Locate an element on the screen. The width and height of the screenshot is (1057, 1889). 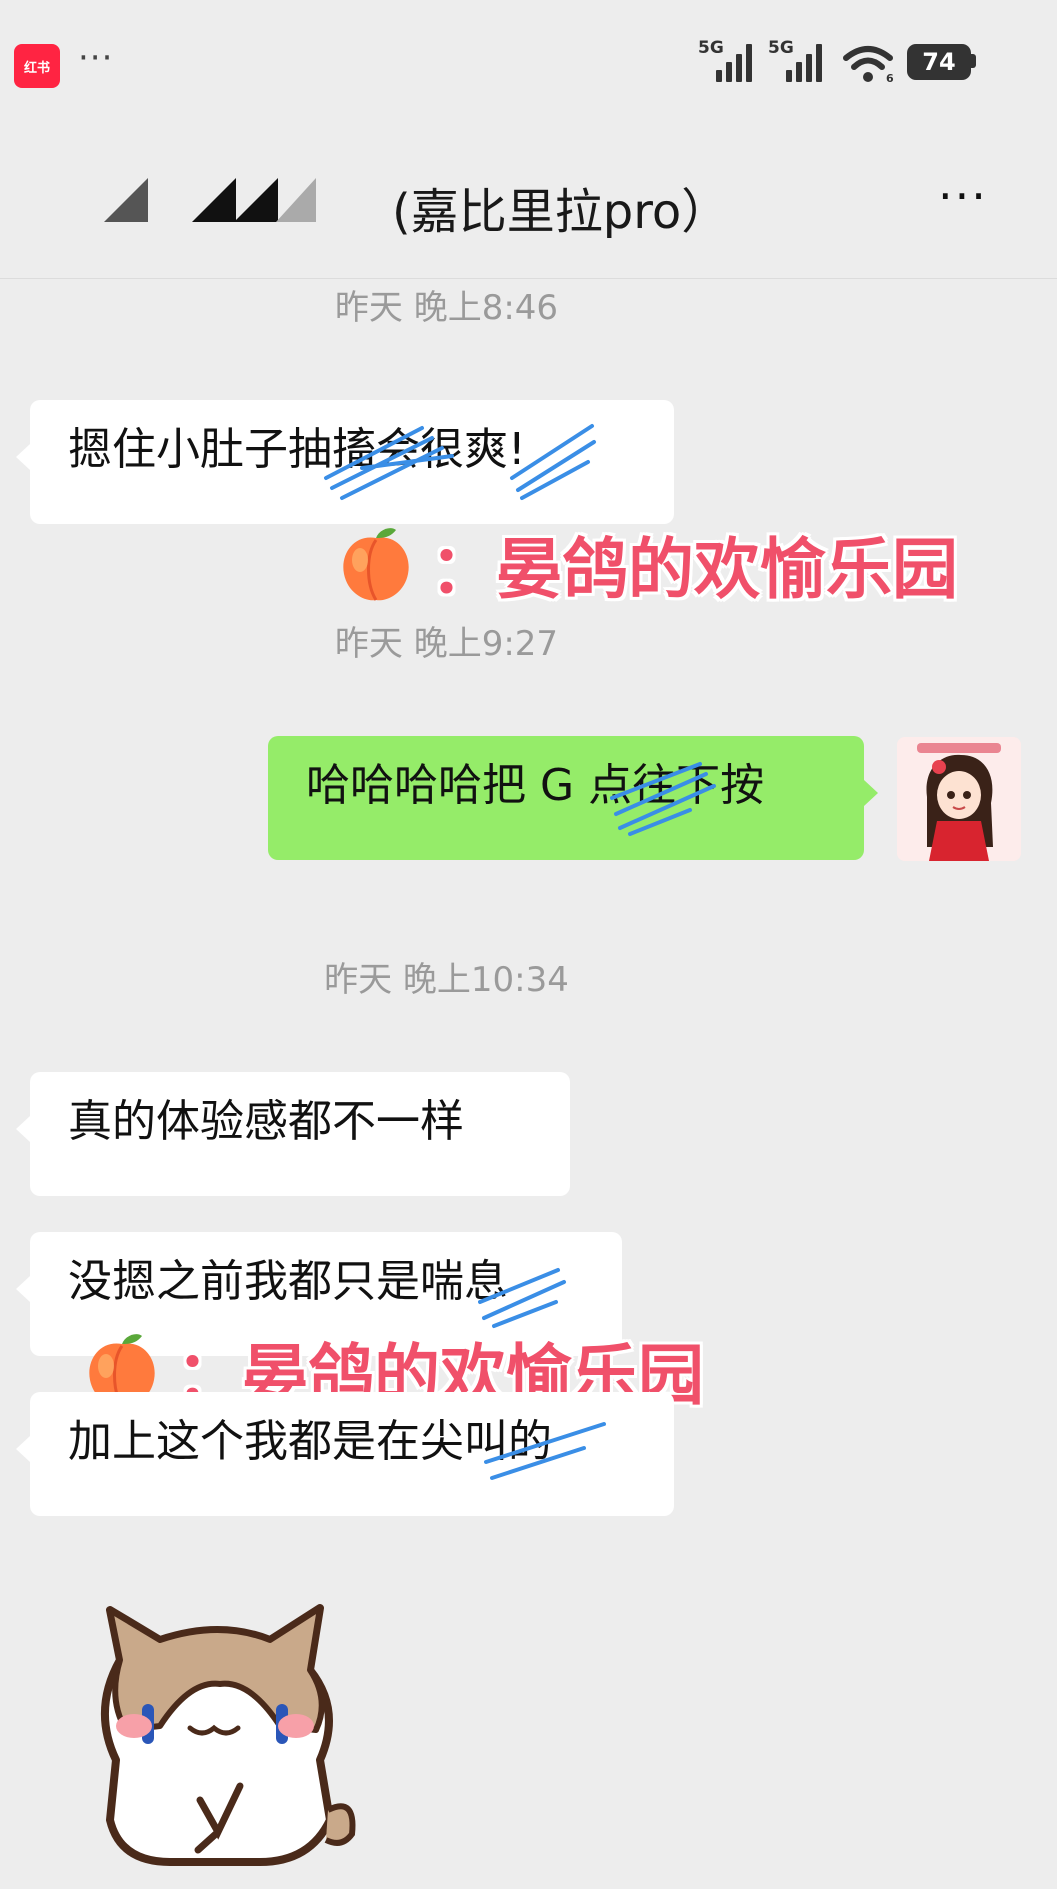
message-text: 加上这个我都是在尖叫的 is located at coordinates (310, 1441).